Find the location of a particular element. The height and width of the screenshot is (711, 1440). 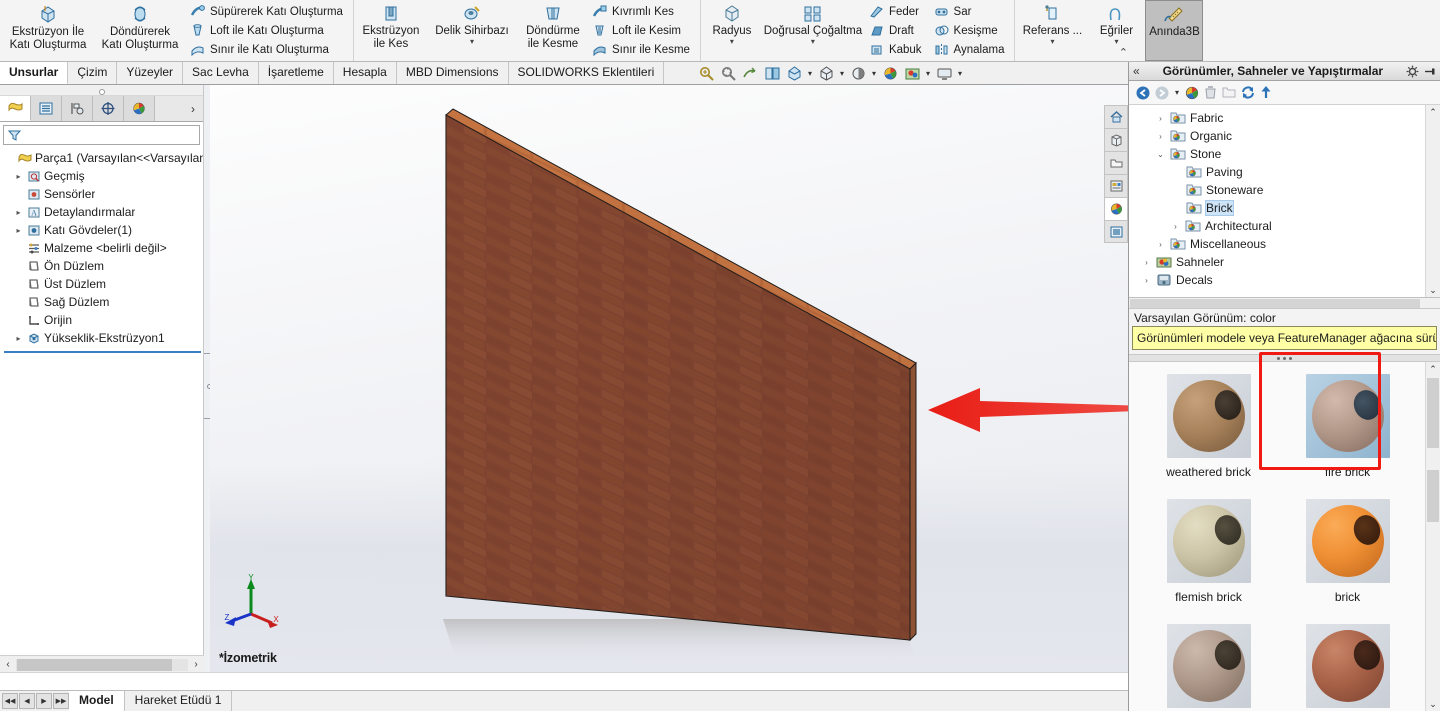

swatch-fire-brick: fire brick is located at coordinates (1347, 436).